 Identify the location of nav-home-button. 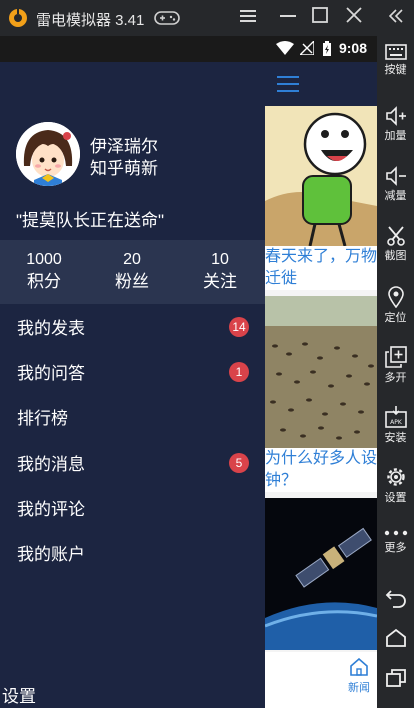
(395, 638).